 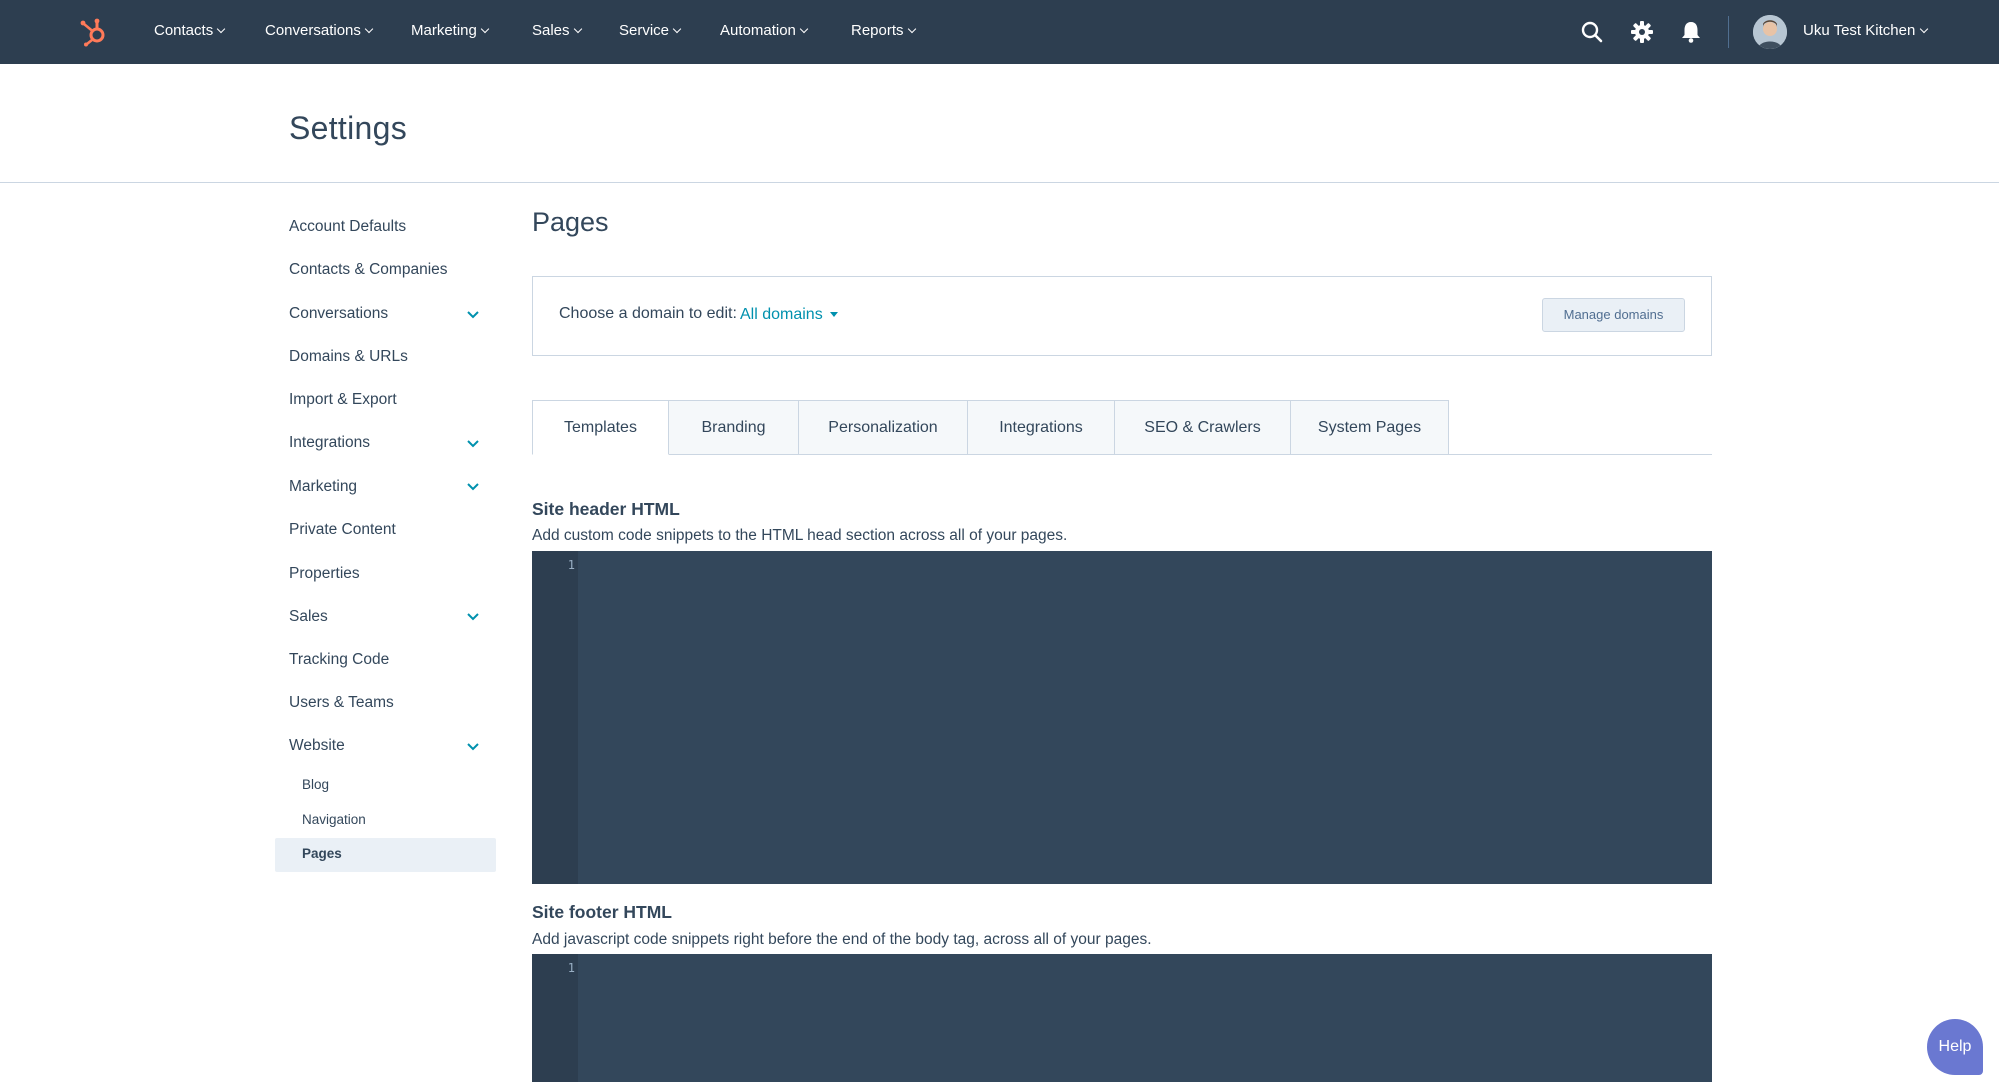 I want to click on sidebar-item-sales: Sales, so click(x=308, y=617).